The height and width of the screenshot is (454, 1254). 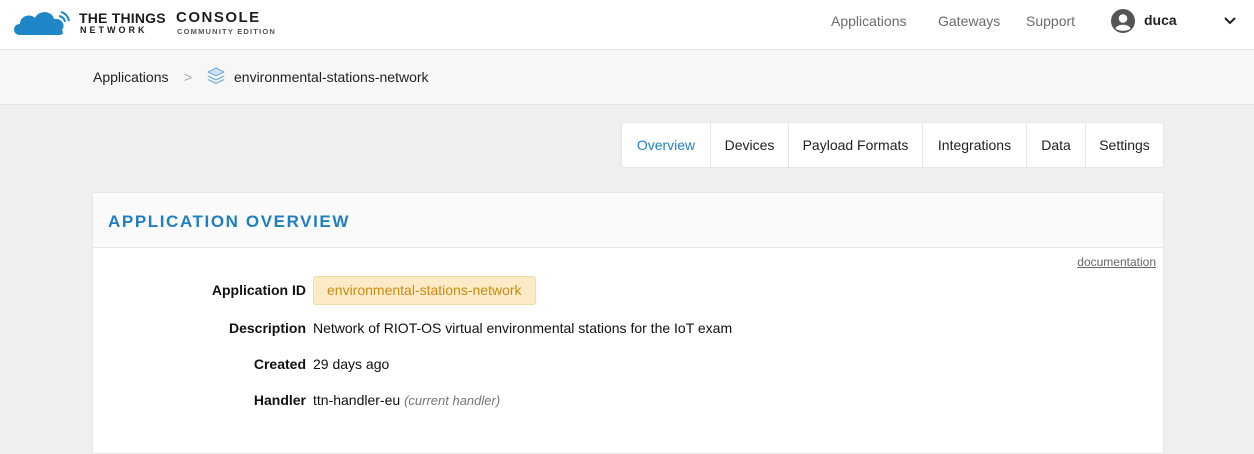 I want to click on tab-data: Data, so click(x=1056, y=145).